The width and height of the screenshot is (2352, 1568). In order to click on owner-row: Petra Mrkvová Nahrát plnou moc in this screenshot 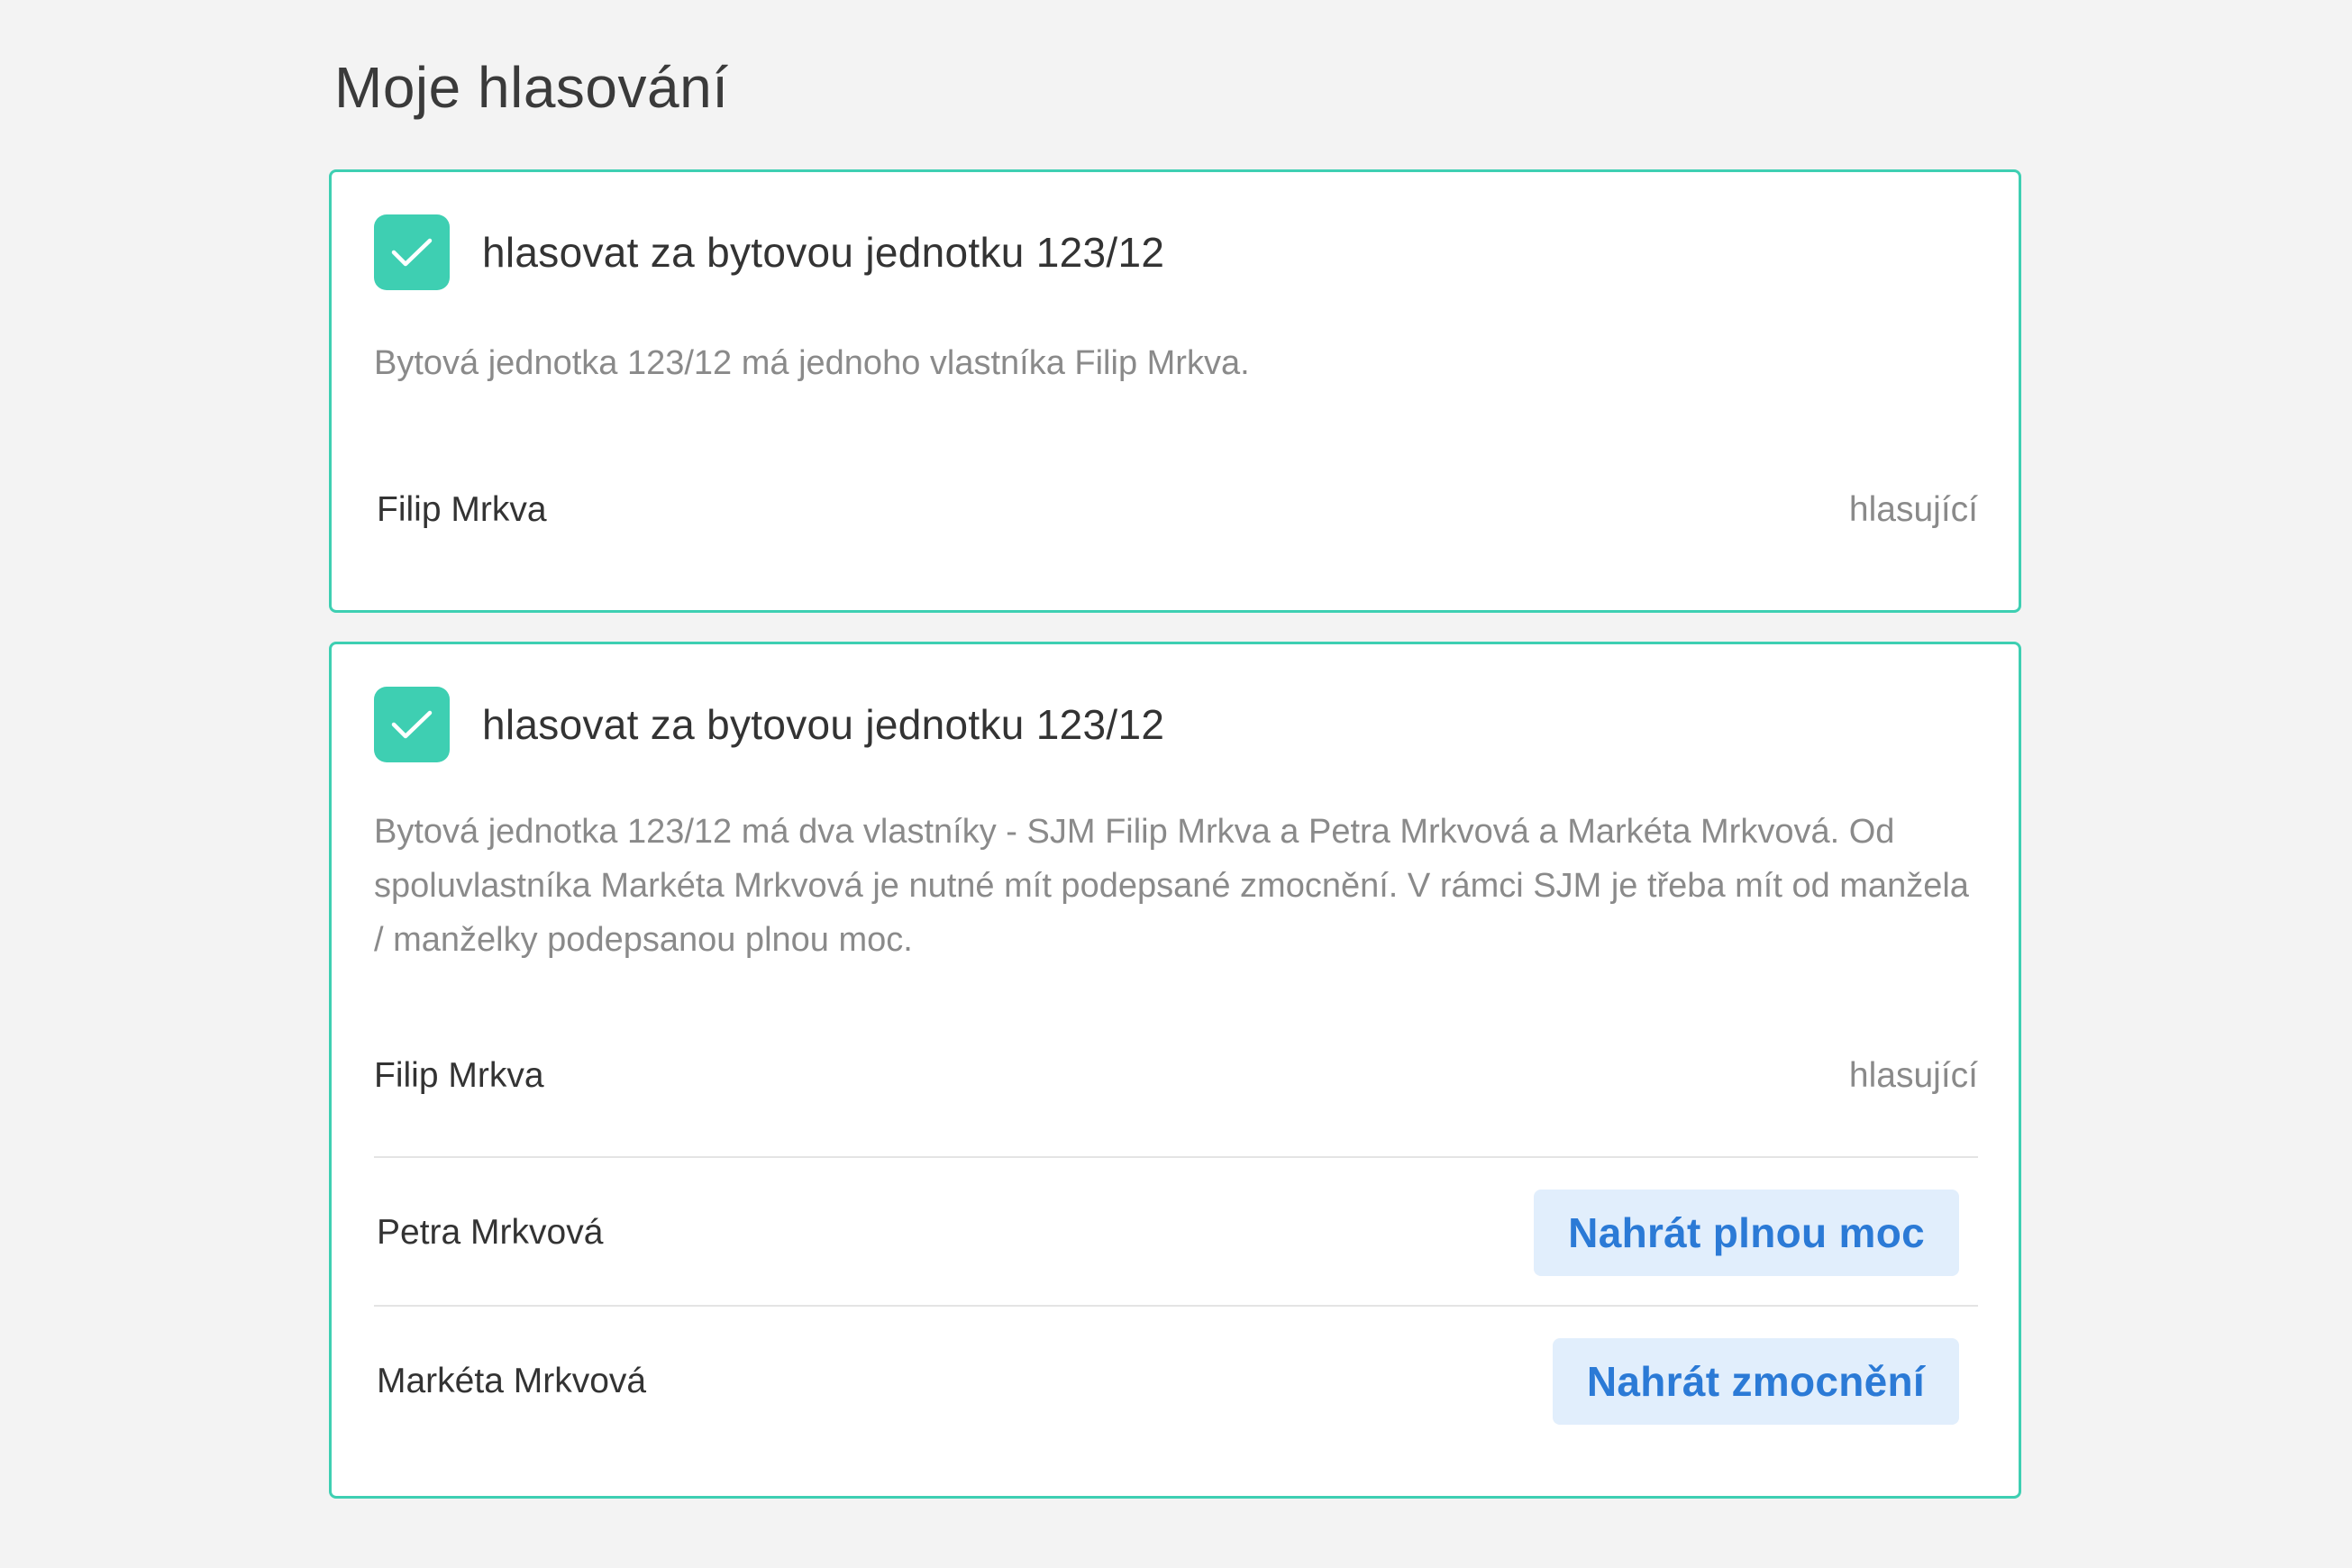, I will do `click(1176, 1233)`.